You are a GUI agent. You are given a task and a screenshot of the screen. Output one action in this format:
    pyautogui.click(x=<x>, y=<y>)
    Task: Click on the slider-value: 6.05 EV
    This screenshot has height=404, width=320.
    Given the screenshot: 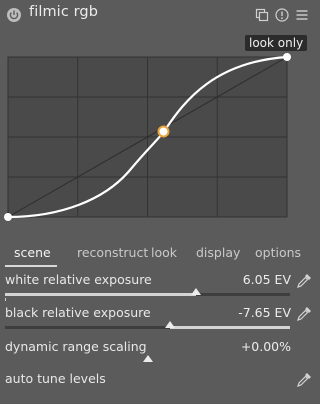 What is the action you would take?
    pyautogui.click(x=267, y=279)
    